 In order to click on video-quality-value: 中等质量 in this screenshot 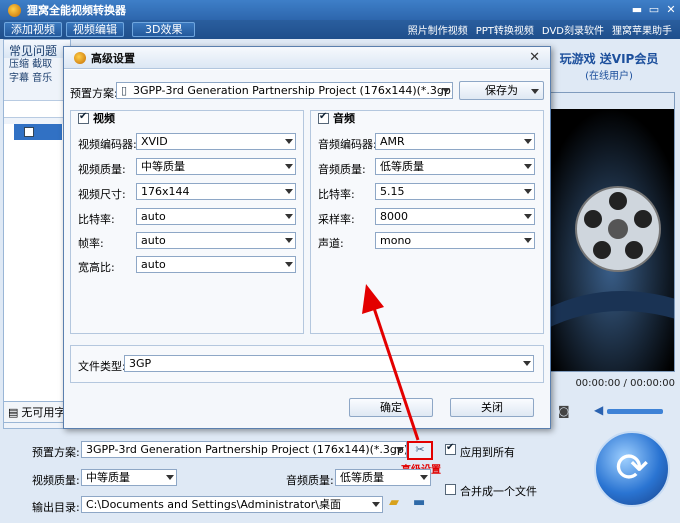, I will do `click(163, 166)`.